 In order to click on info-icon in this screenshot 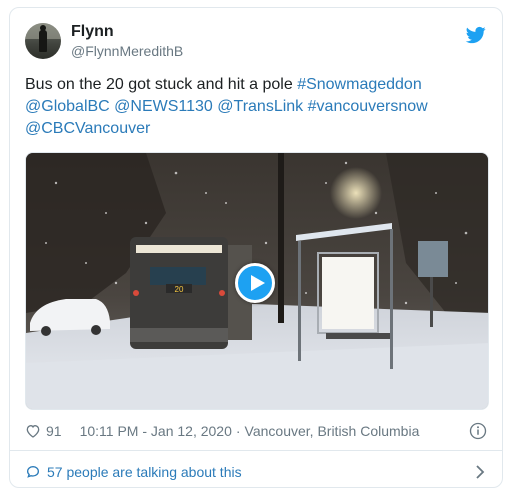, I will do `click(478, 431)`.